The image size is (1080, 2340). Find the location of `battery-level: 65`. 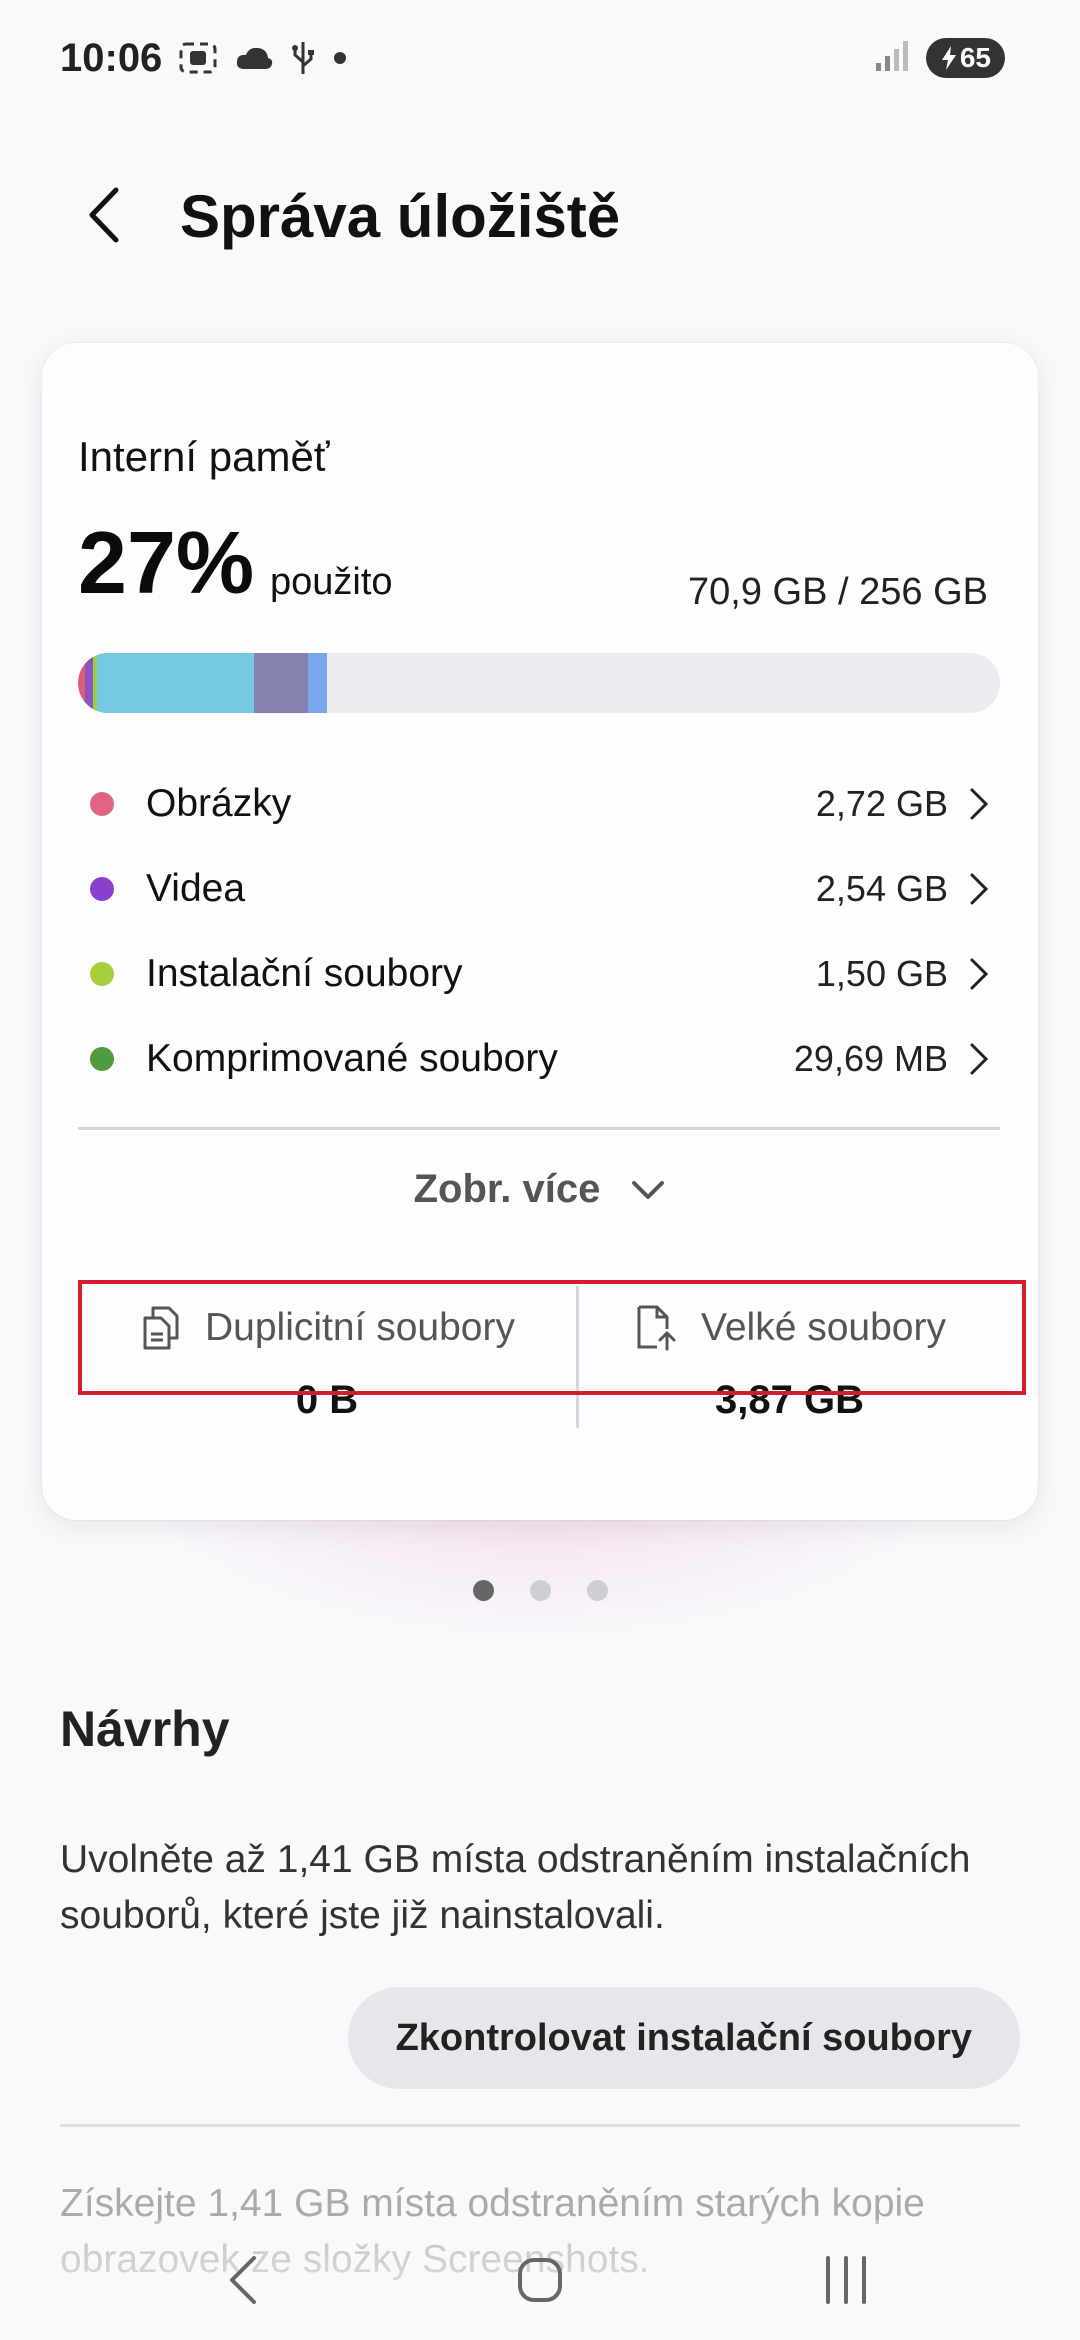

battery-level: 65 is located at coordinates (975, 57).